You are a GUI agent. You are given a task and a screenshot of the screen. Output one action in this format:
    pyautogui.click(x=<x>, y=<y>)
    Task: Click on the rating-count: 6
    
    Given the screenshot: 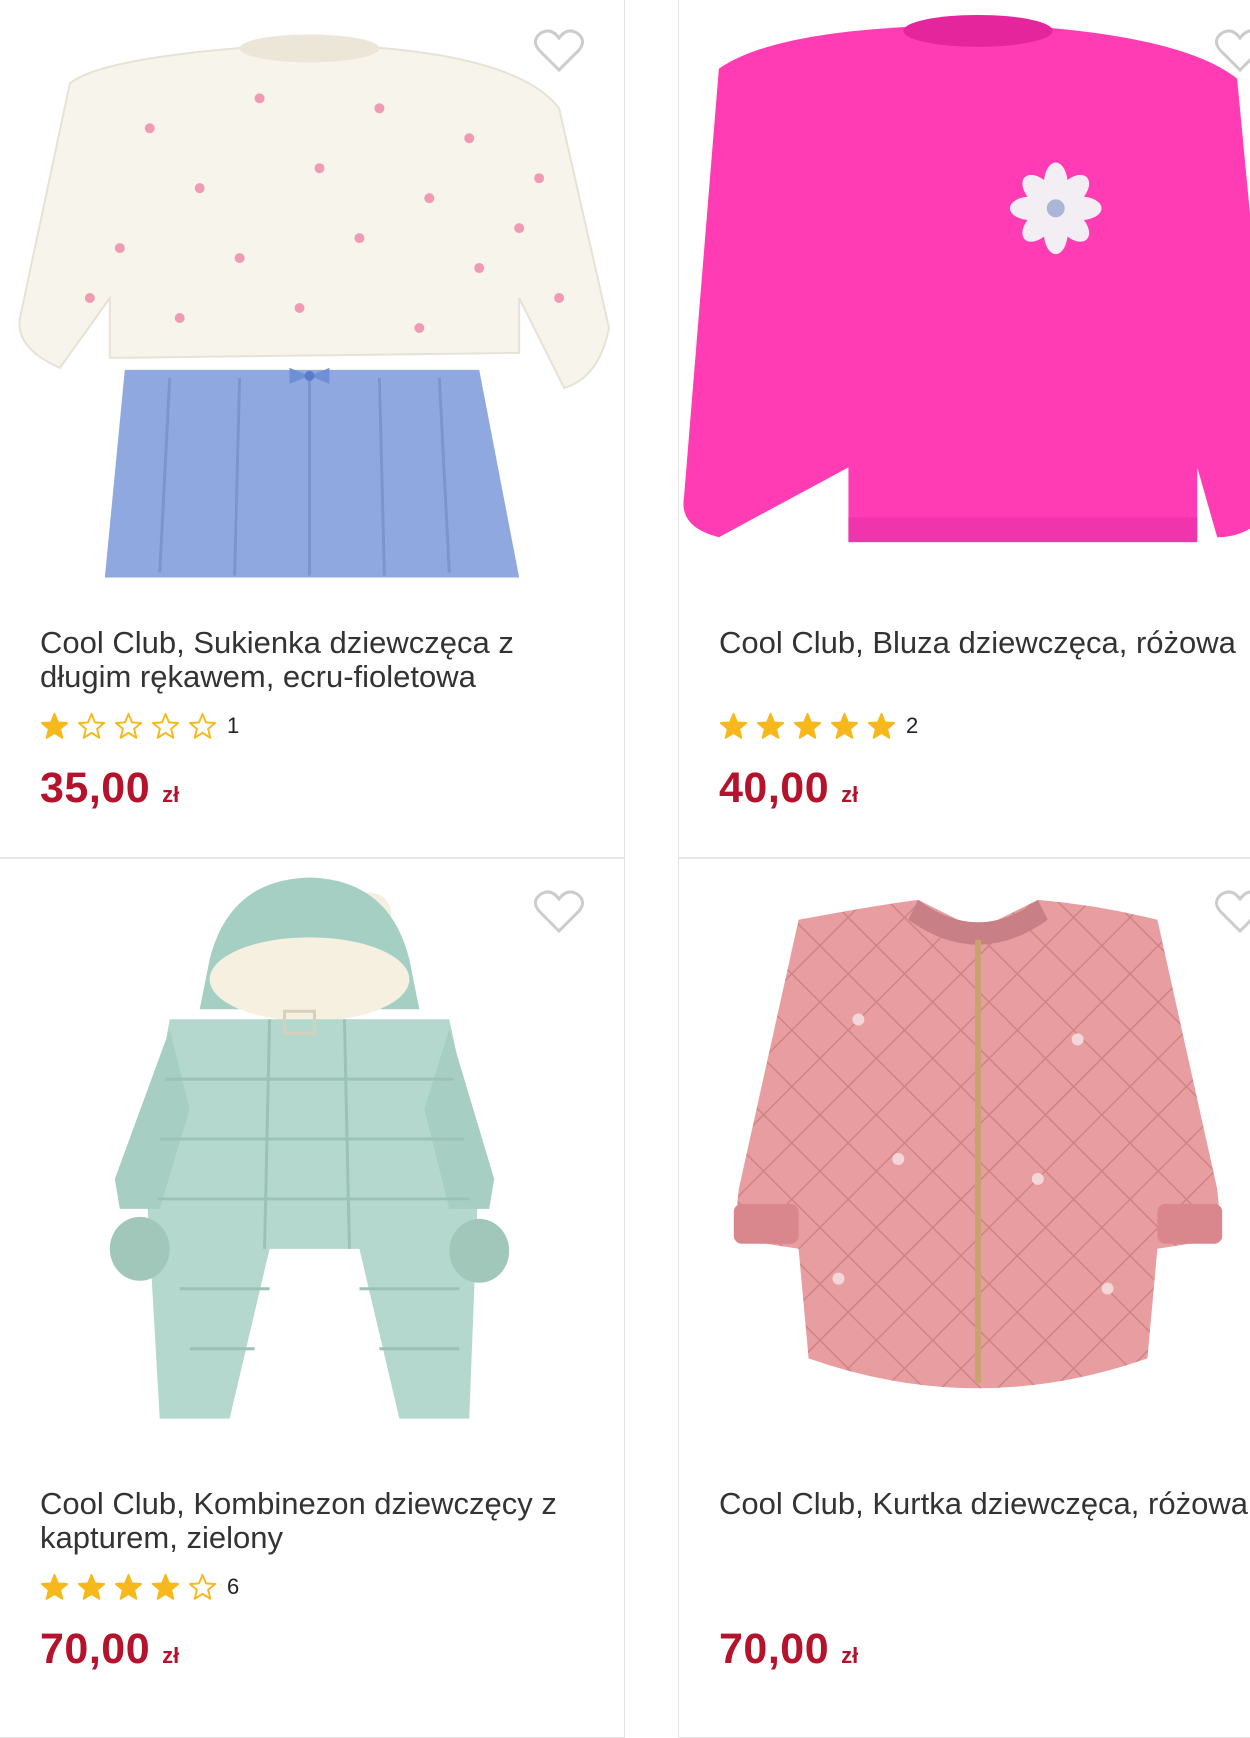 What is the action you would take?
    pyautogui.click(x=233, y=1586)
    